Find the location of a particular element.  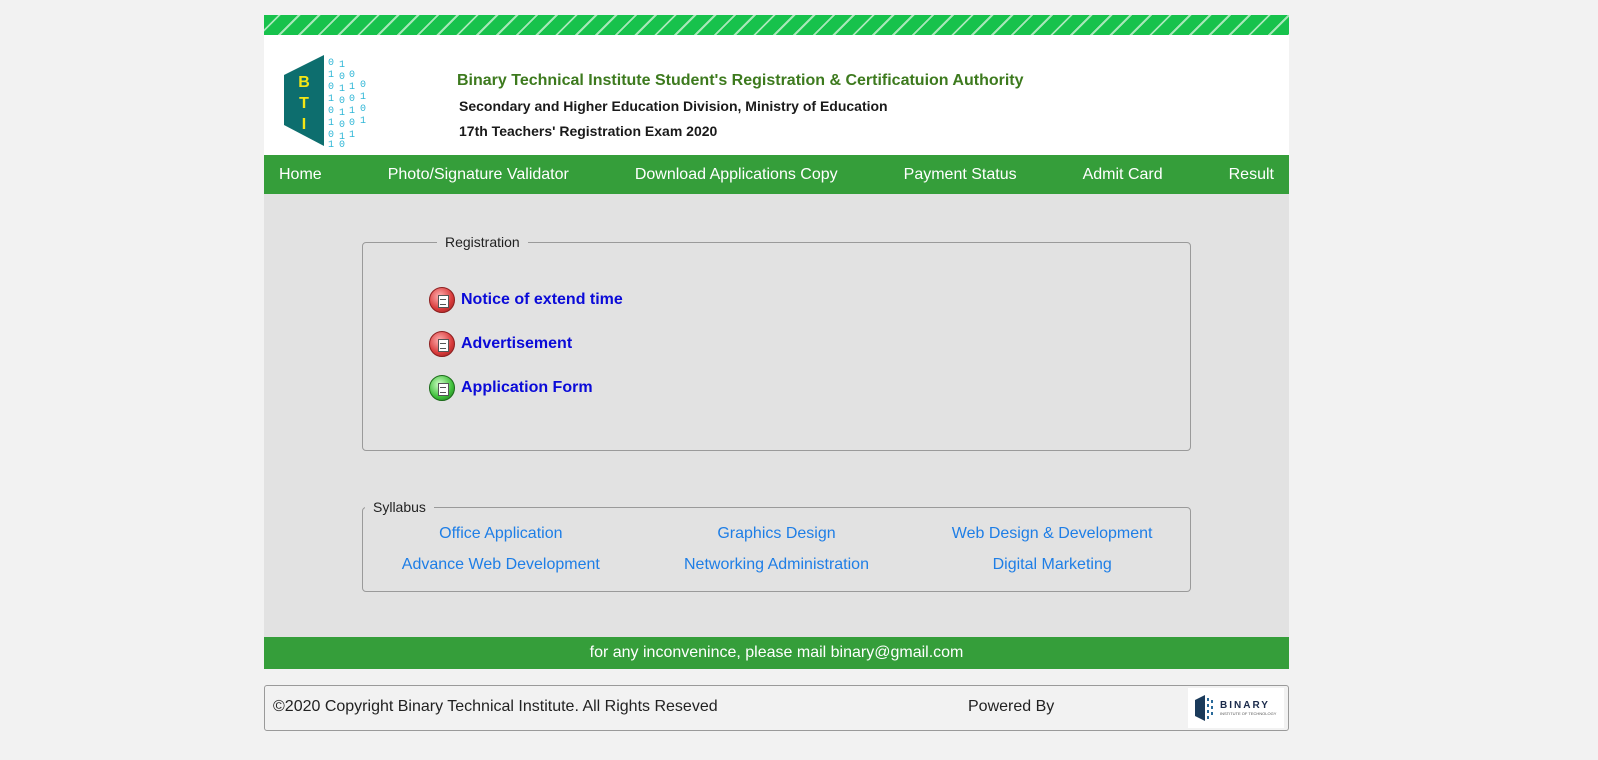

syllabus-web-design-development: Web Design & Development is located at coordinates (1052, 534).